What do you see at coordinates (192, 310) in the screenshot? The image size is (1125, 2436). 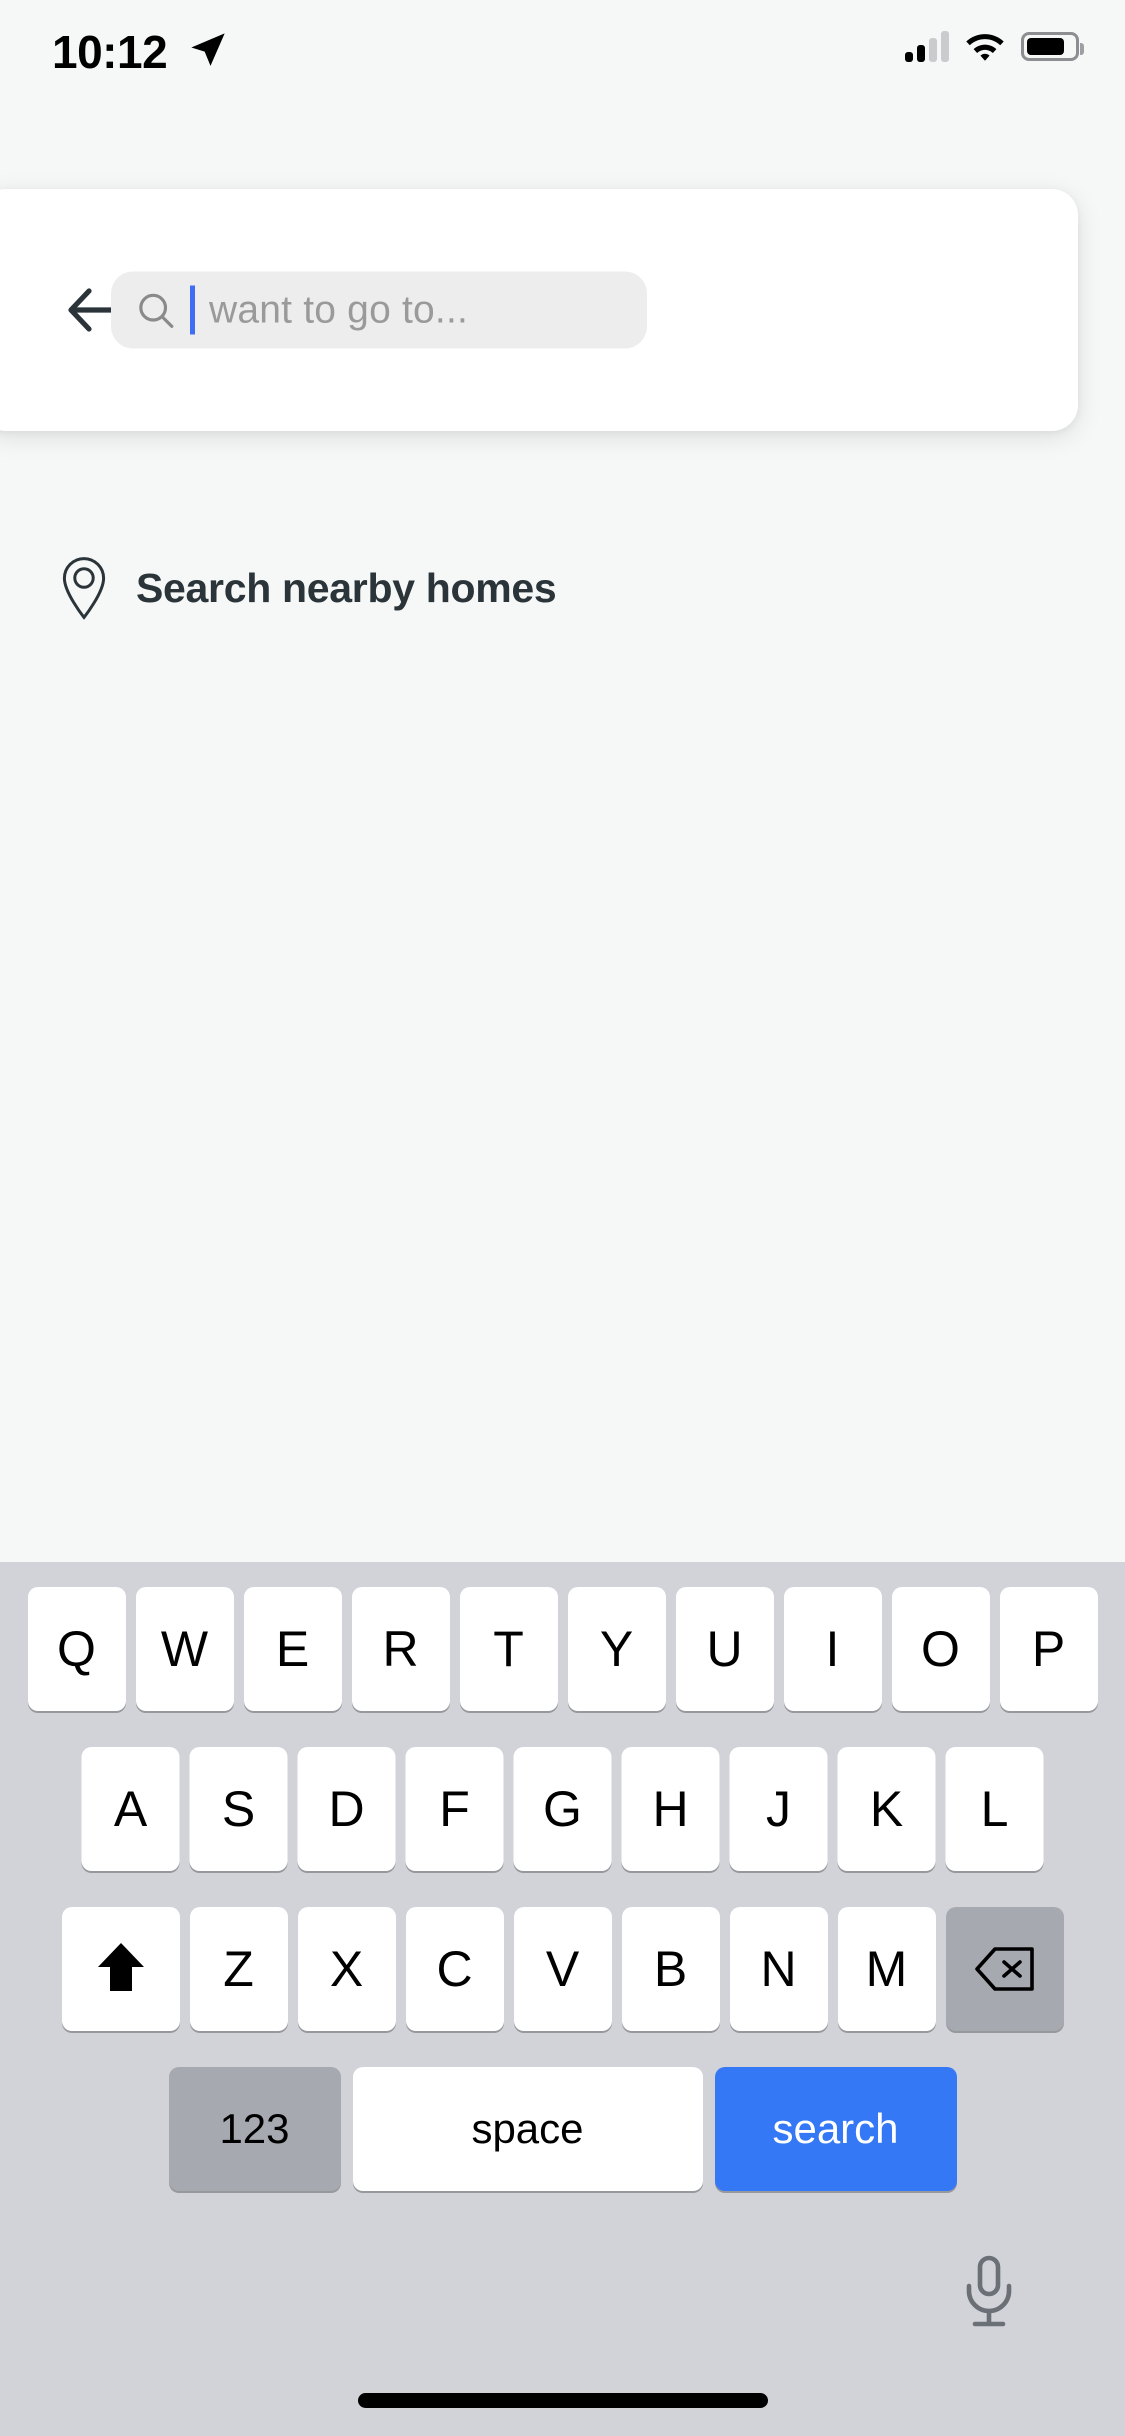 I see `text-cursor` at bounding box center [192, 310].